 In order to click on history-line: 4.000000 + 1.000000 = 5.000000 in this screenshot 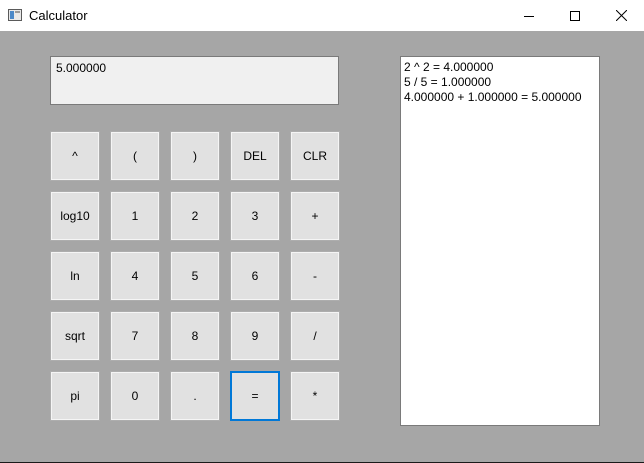, I will do `click(493, 97)`.